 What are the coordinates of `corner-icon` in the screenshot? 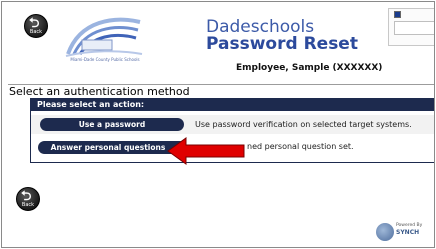 It's located at (397, 14).